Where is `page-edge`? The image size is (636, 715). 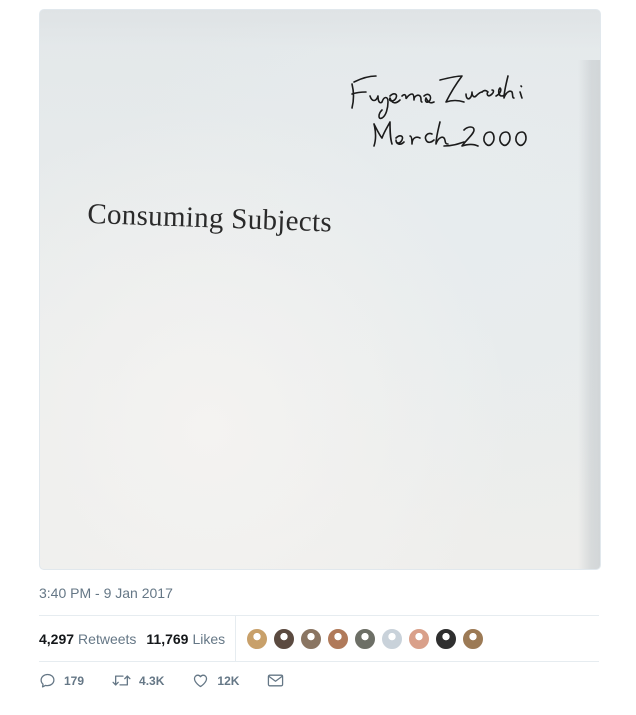
page-edge is located at coordinates (589, 314).